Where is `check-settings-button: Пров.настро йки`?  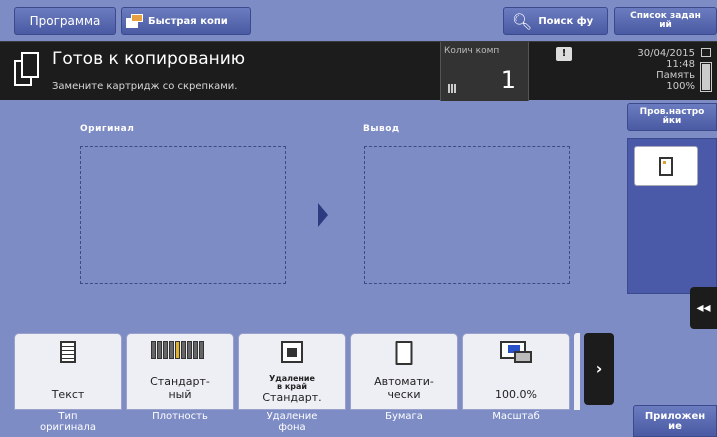 check-settings-button: Пров.настро йки is located at coordinates (672, 117).